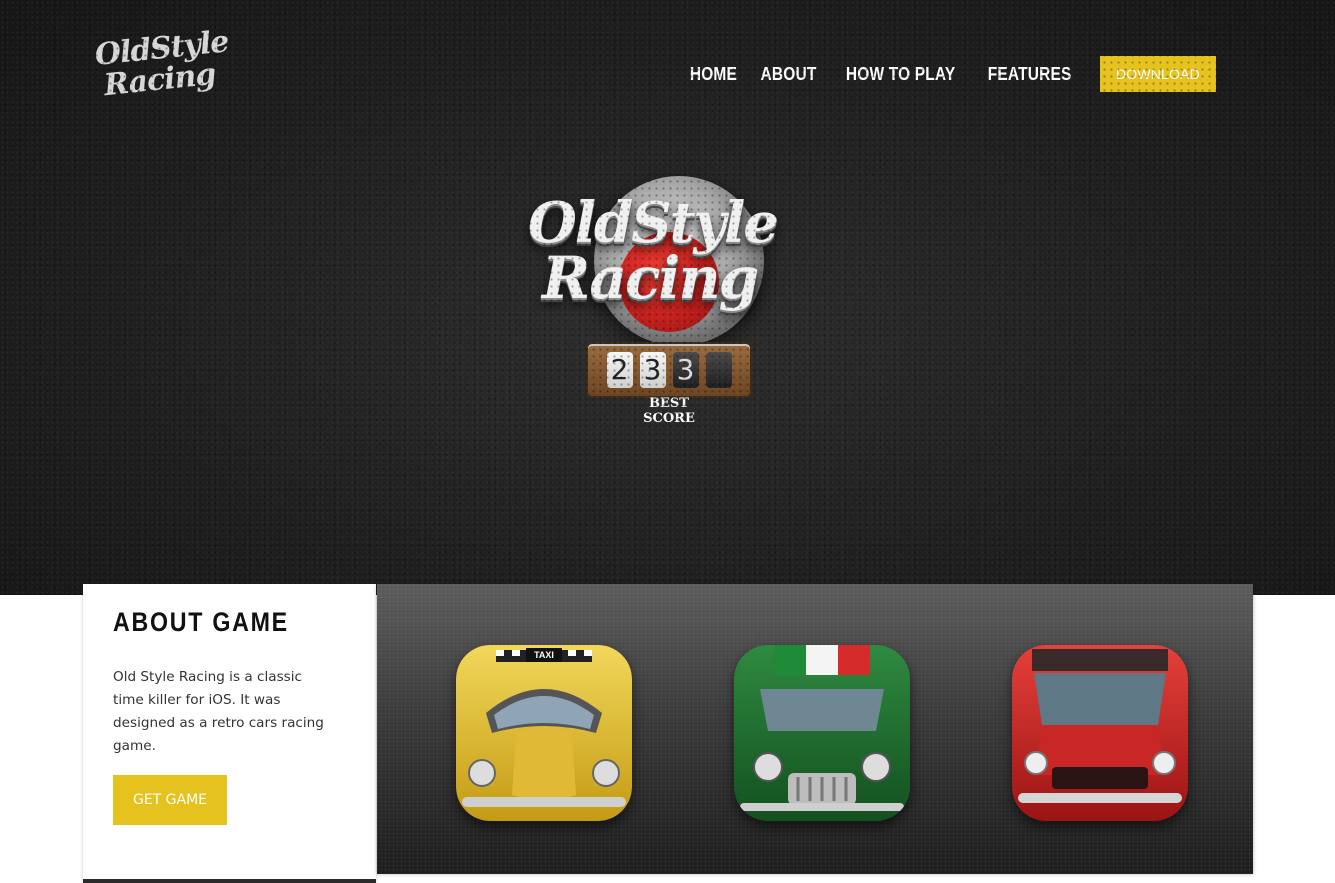 This screenshot has height=883, width=1335. Describe the element at coordinates (1100, 733) in the screenshot. I see `mustang-car-icon` at that location.